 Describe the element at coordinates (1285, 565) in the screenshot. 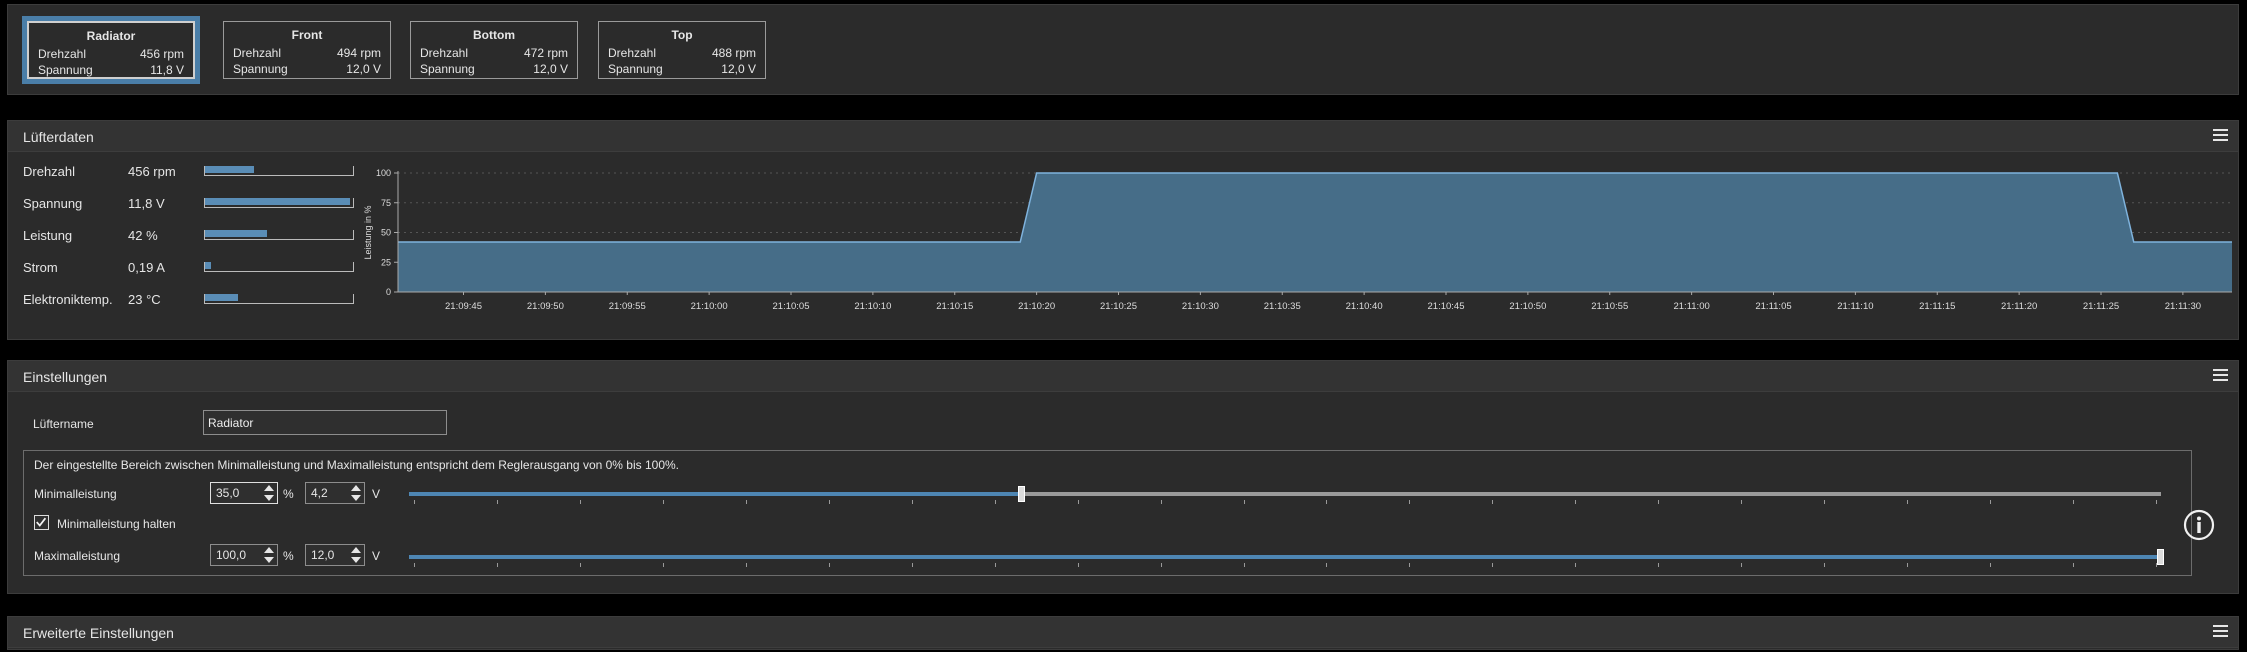

I see `slider-ticks` at that location.